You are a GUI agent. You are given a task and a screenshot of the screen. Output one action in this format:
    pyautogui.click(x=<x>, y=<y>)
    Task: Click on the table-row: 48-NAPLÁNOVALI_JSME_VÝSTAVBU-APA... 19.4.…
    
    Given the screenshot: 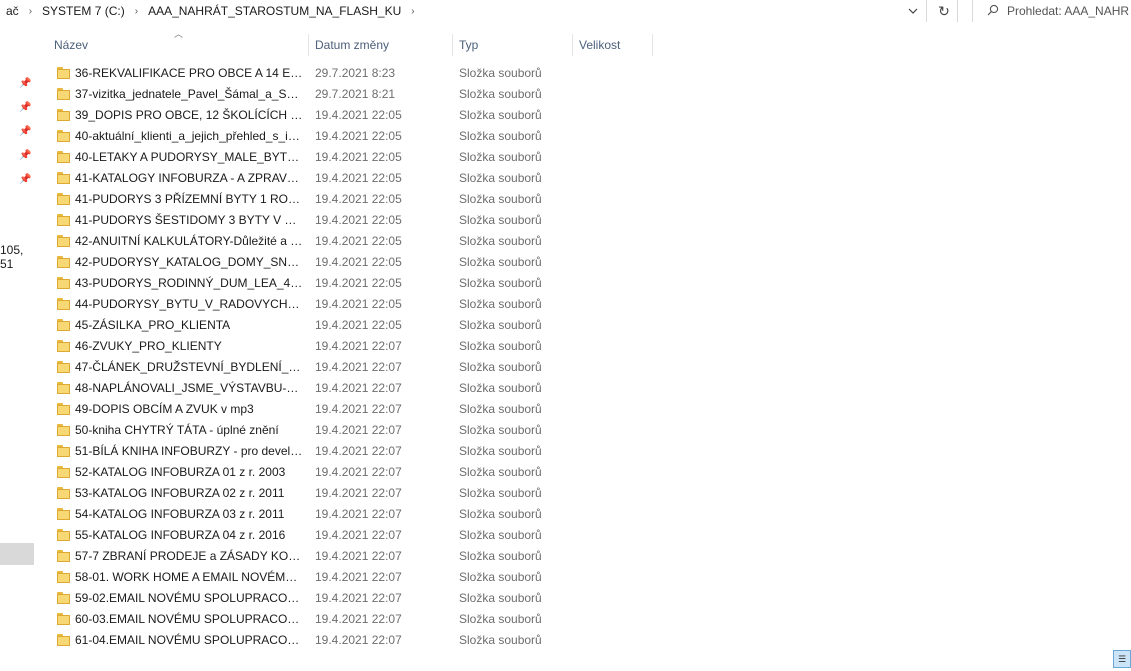 What is the action you would take?
    pyautogui.click(x=354, y=388)
    